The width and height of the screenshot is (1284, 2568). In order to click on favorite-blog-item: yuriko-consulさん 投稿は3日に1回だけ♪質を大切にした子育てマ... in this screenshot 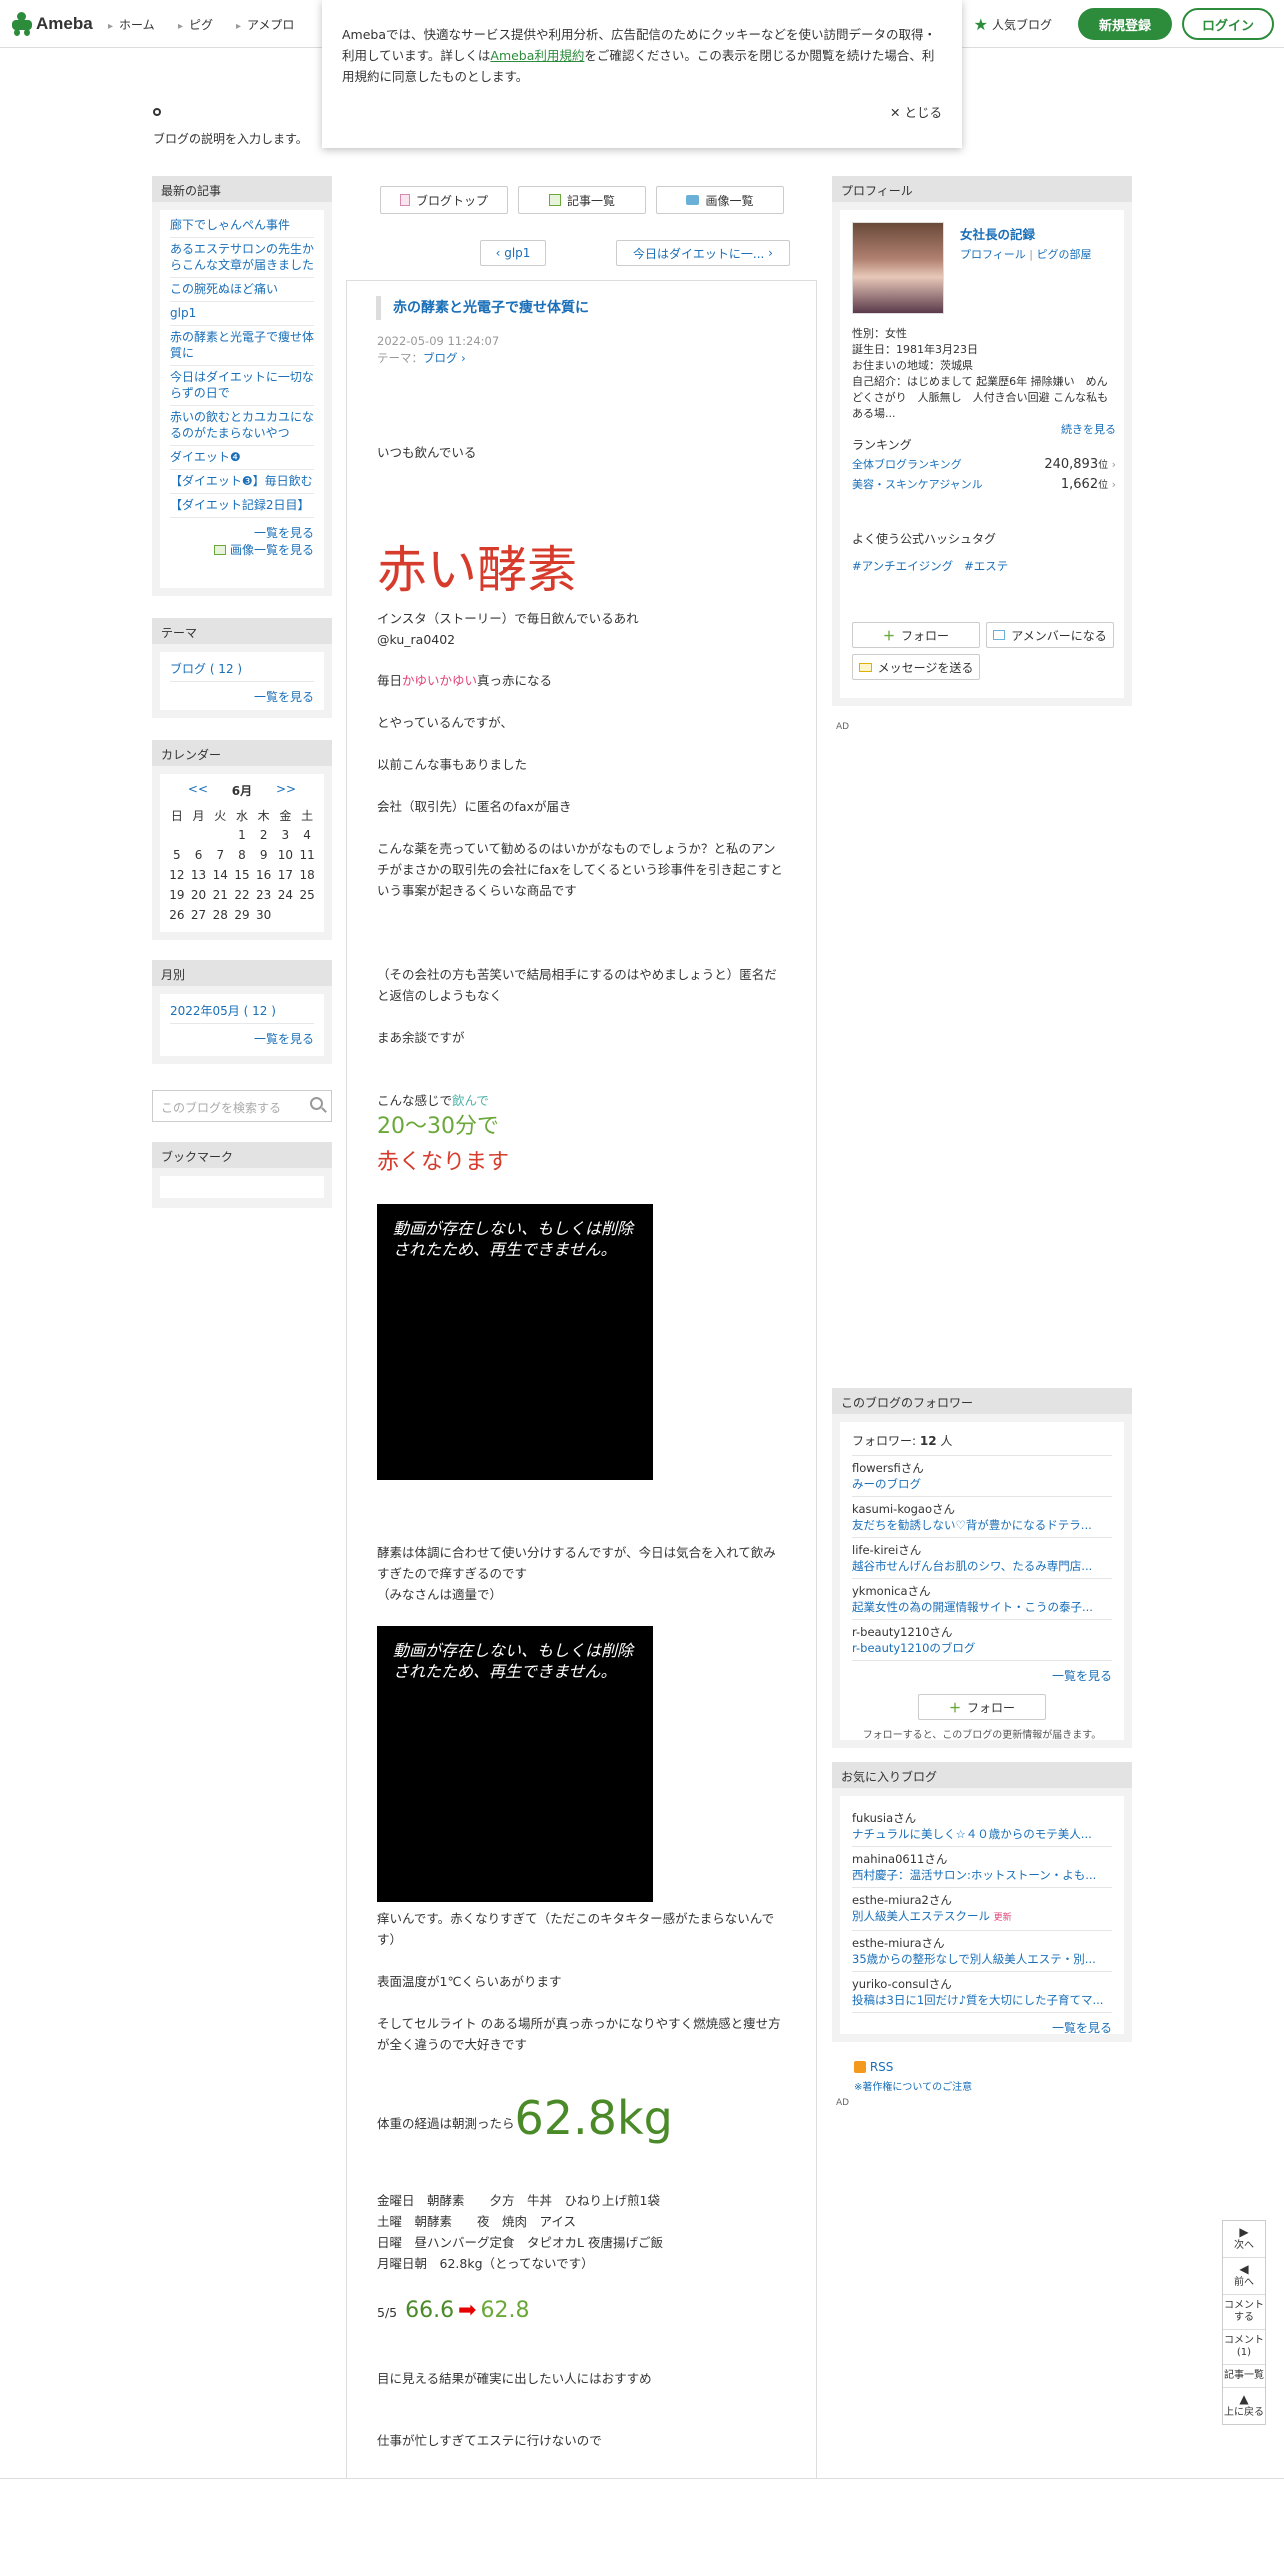, I will do `click(982, 1992)`.